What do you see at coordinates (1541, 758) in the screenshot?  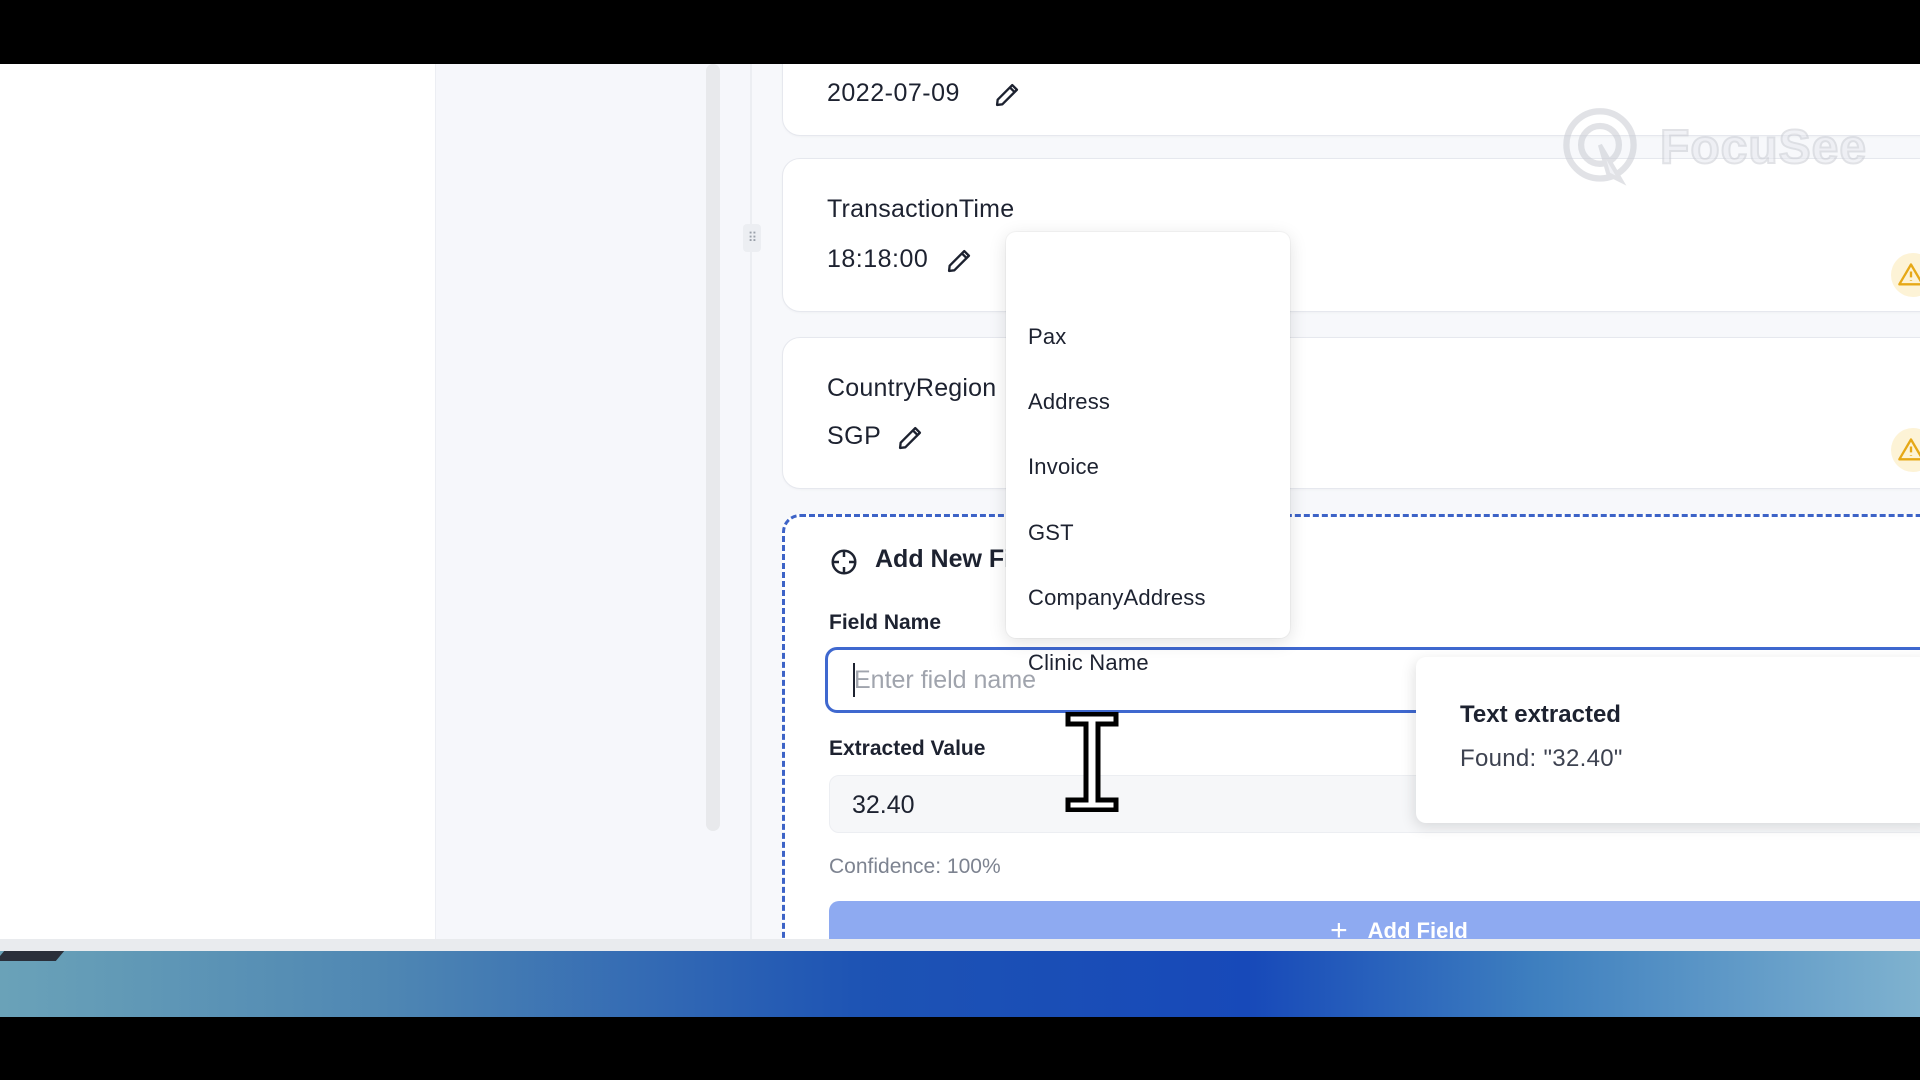 I see `toast-body: Found: "32.40"` at bounding box center [1541, 758].